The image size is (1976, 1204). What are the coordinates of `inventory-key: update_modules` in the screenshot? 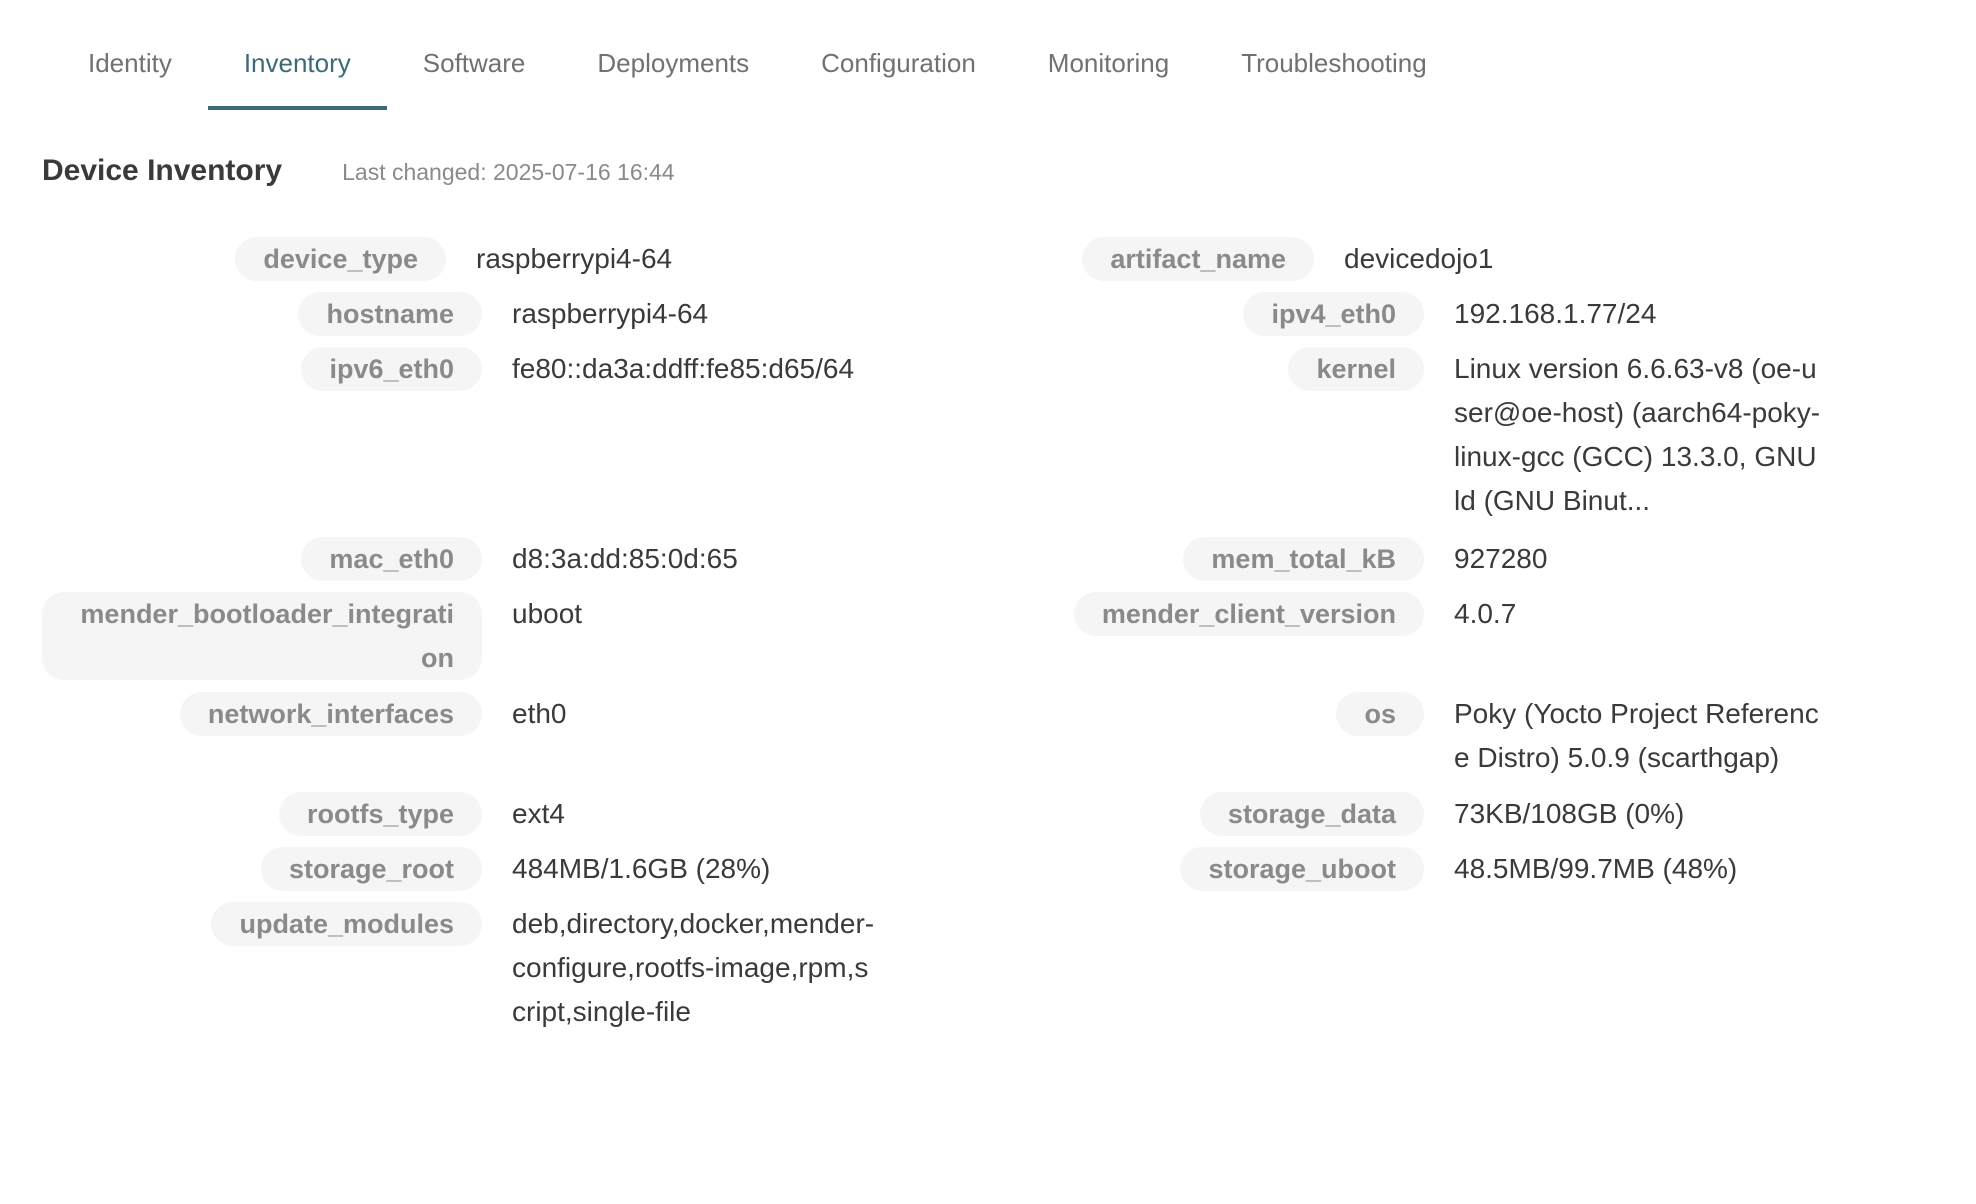 It's located at (346, 924).